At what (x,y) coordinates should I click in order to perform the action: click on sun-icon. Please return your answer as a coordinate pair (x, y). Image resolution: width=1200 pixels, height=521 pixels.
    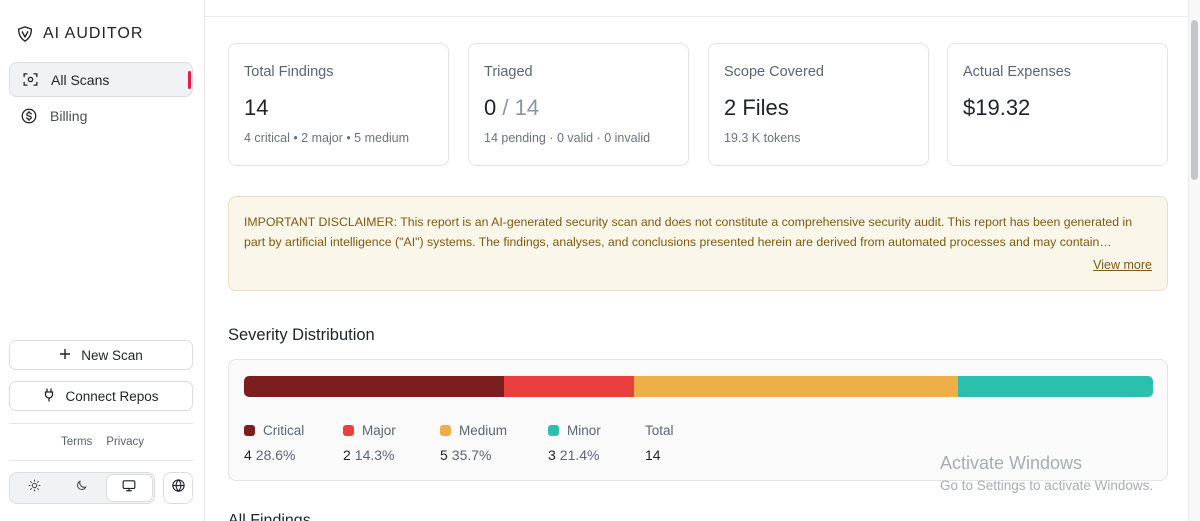
    Looking at the image, I should click on (34, 488).